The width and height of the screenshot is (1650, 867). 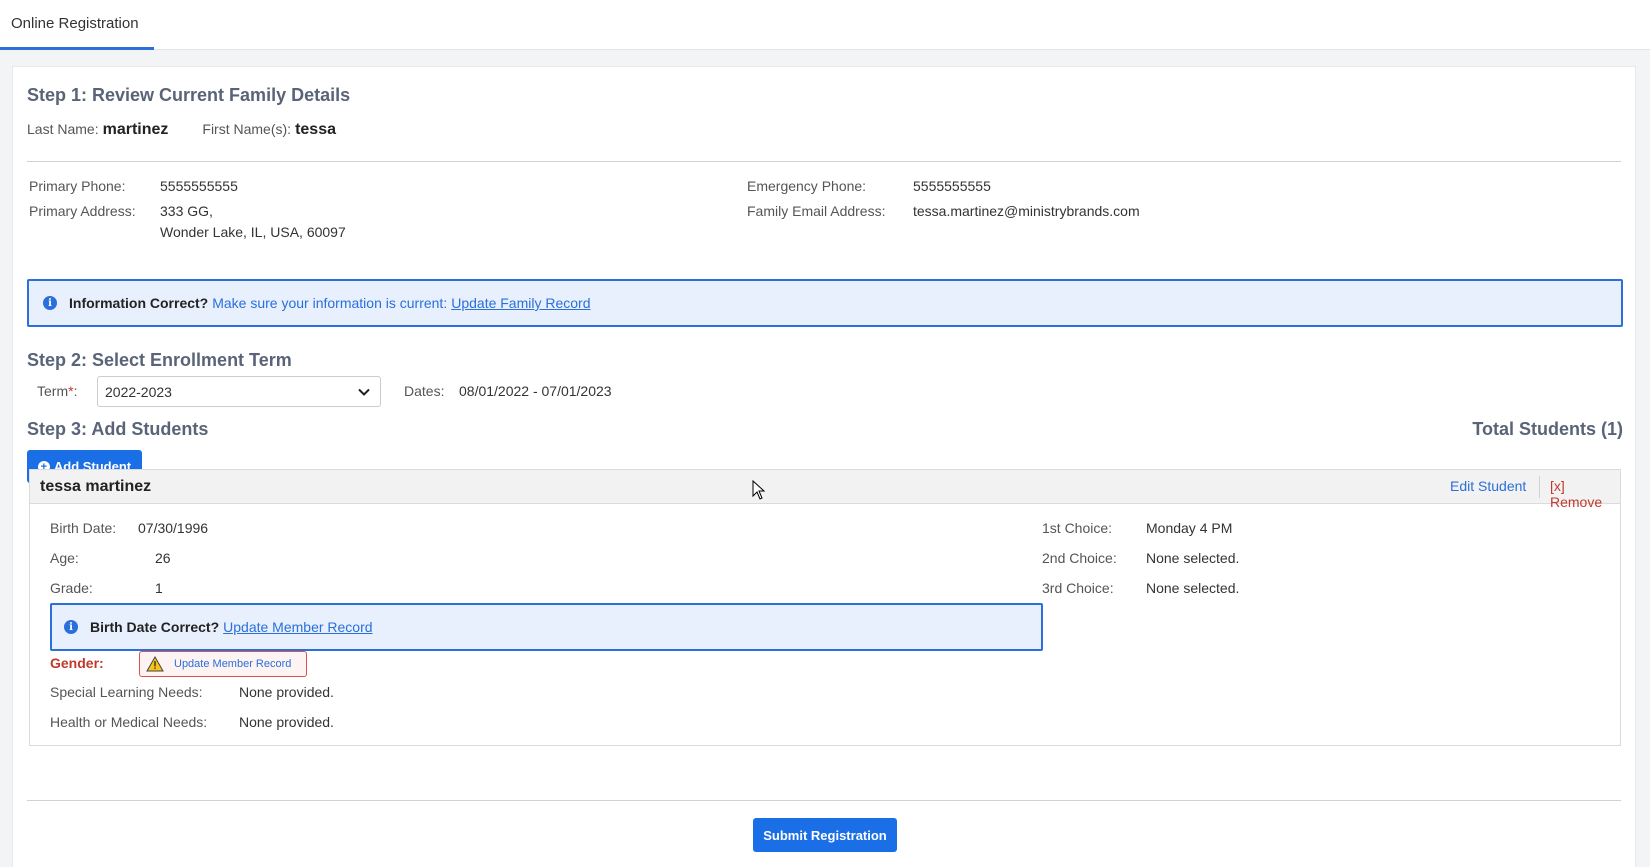 What do you see at coordinates (129, 722) in the screenshot?
I see `health-needs-label: Health or Medical Needs:` at bounding box center [129, 722].